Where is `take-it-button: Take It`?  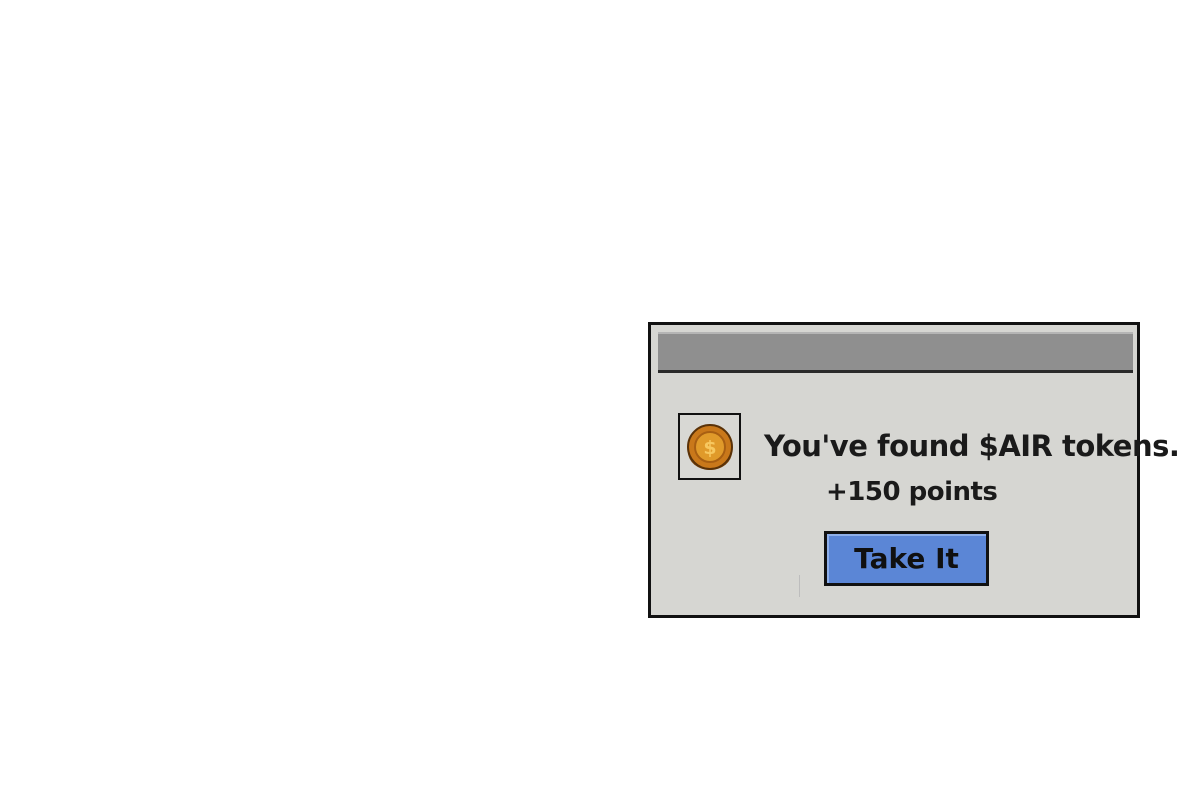
take-it-button: Take It is located at coordinates (906, 558).